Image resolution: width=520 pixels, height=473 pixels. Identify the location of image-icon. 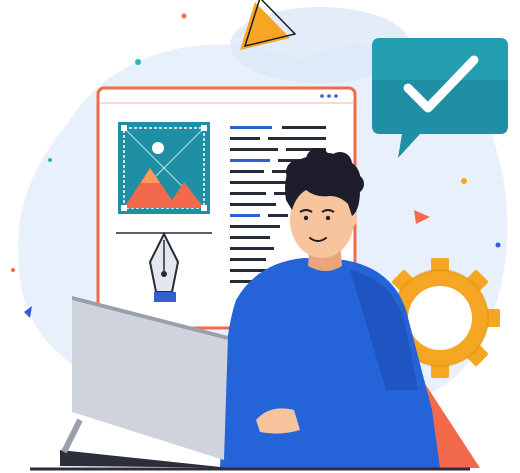
(164, 168).